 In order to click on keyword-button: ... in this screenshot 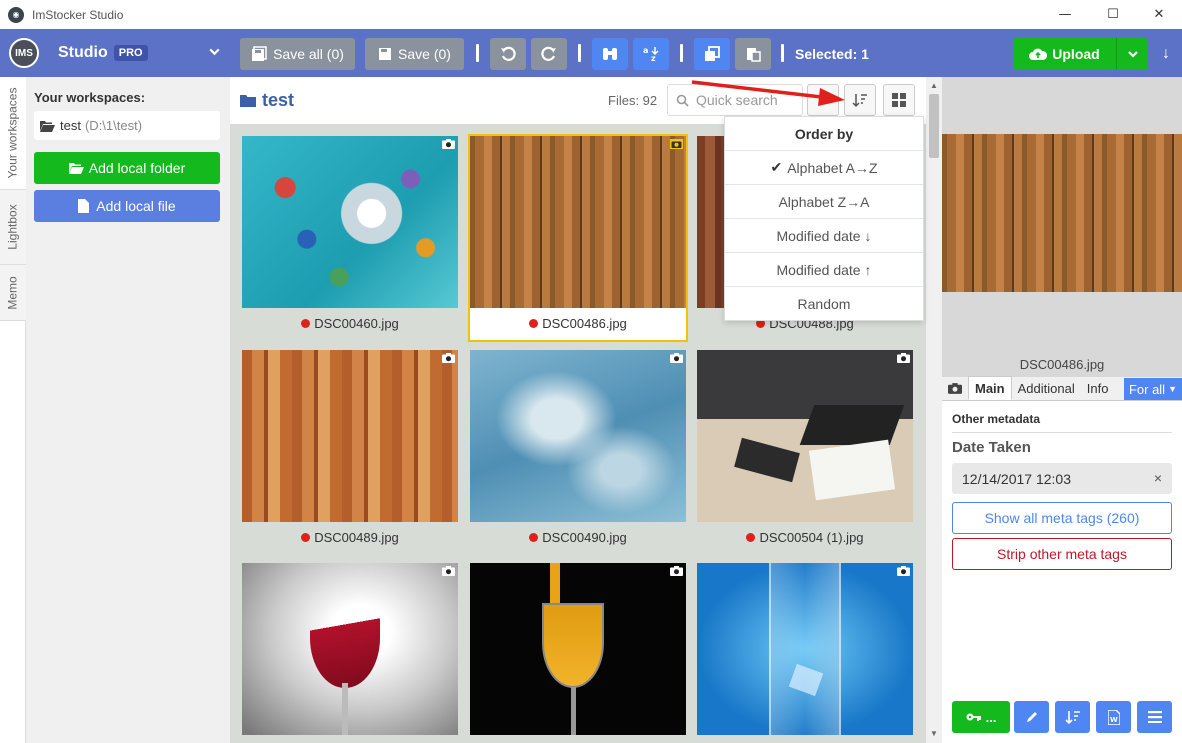, I will do `click(981, 717)`.